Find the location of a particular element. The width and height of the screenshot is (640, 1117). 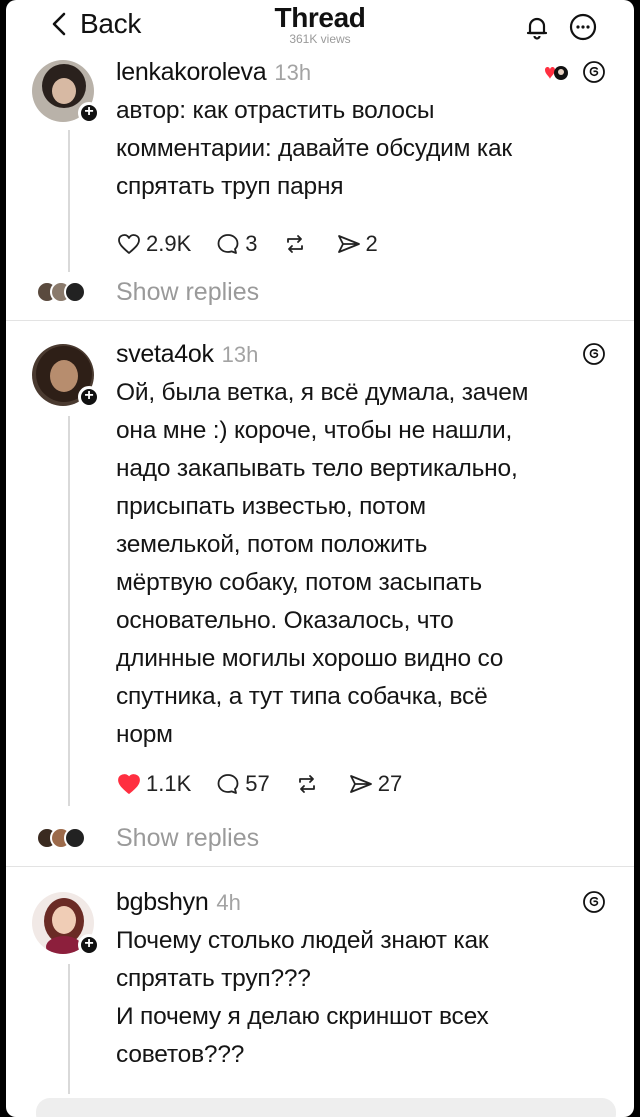

post-actions: 2.9K 3 2 is located at coordinates (361, 244).